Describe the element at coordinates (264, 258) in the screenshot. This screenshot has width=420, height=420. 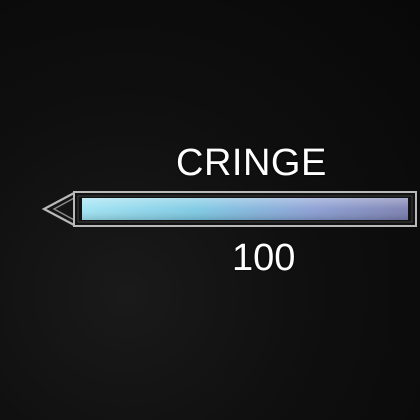
I see `stat-value: 100` at that location.